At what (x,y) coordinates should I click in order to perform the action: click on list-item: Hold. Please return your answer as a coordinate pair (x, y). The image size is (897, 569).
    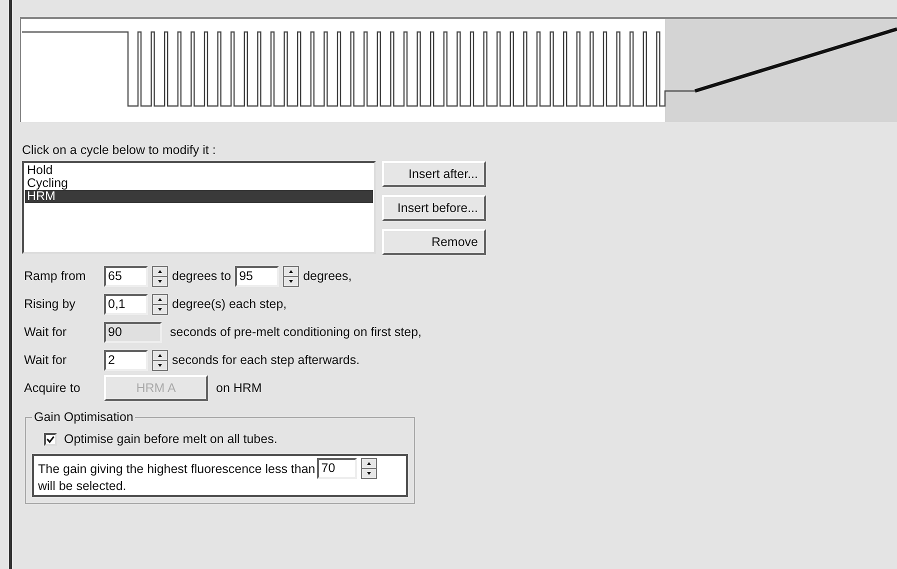
    Looking at the image, I should click on (199, 170).